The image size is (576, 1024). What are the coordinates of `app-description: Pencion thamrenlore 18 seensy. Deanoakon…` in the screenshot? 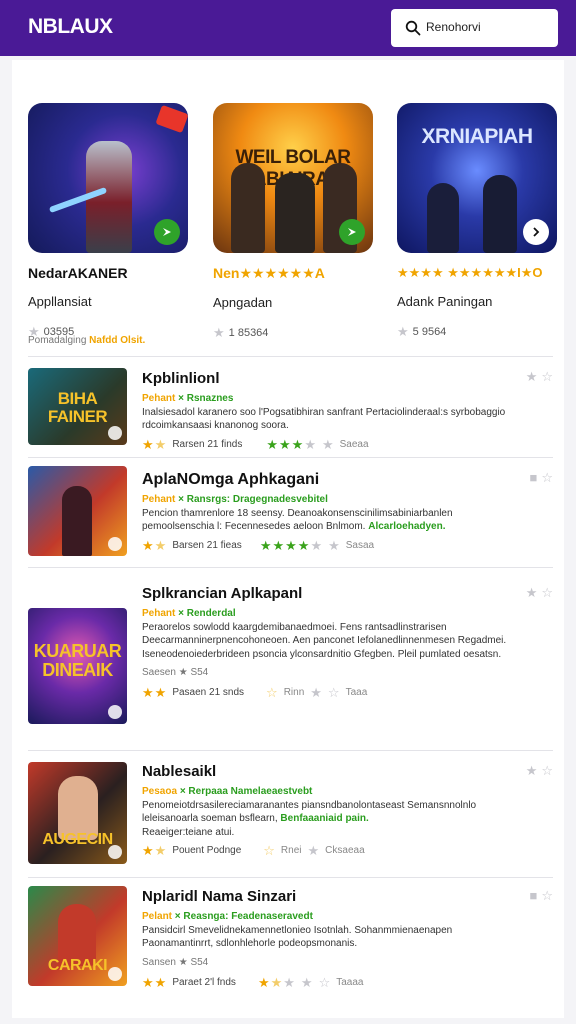 It's located at (297, 520).